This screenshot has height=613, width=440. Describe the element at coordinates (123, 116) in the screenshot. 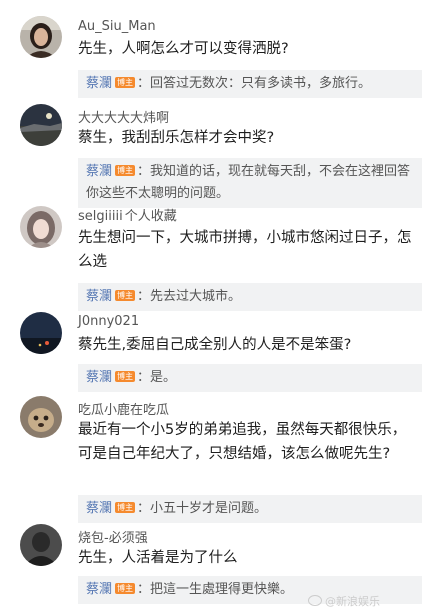

I see `user-name: 大大大大大炜啊` at that location.